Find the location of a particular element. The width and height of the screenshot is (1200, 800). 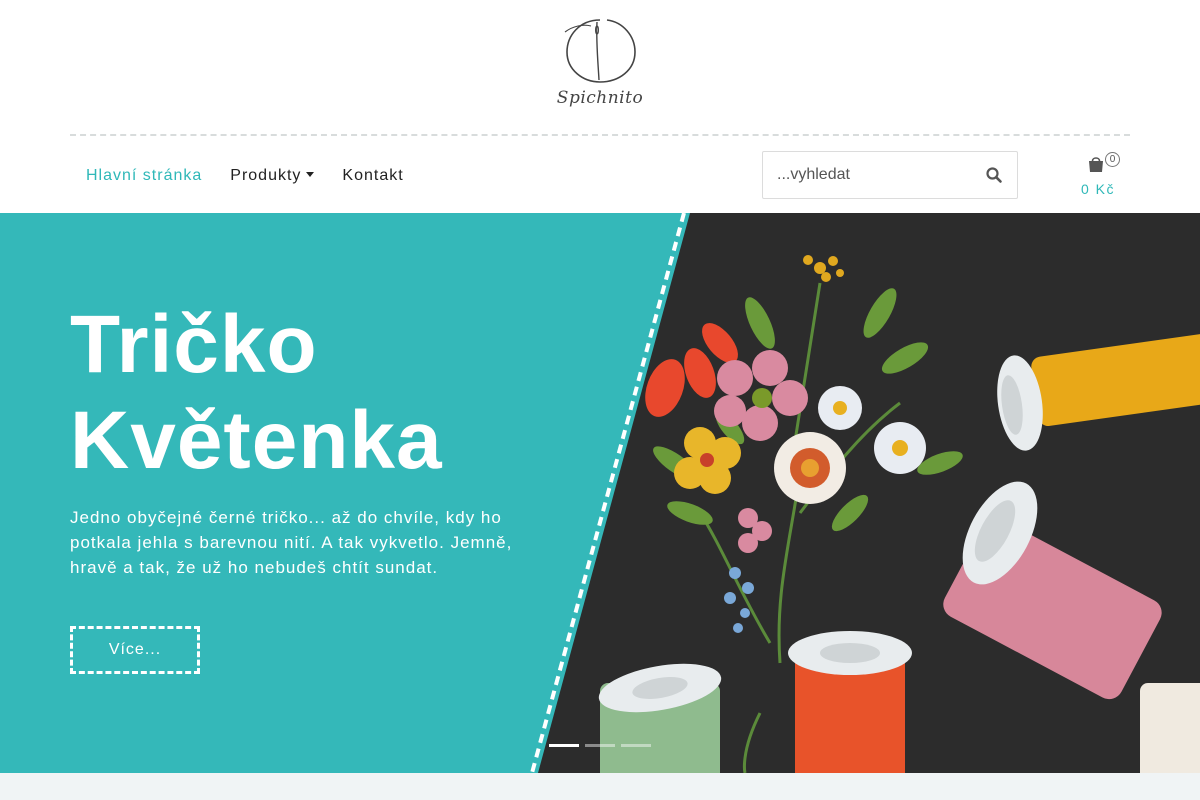

shopping-bag-icon is located at coordinates (1096, 164).